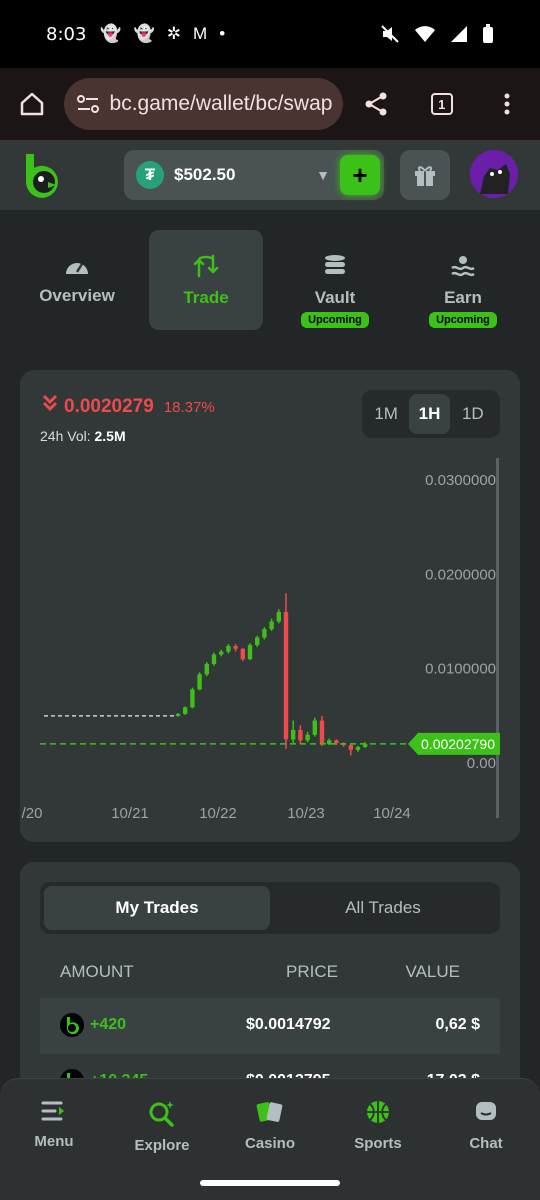 The height and width of the screenshot is (1200, 540). What do you see at coordinates (458, 744) in the screenshot?
I see `current-price-tag-label: 0.00202790` at bounding box center [458, 744].